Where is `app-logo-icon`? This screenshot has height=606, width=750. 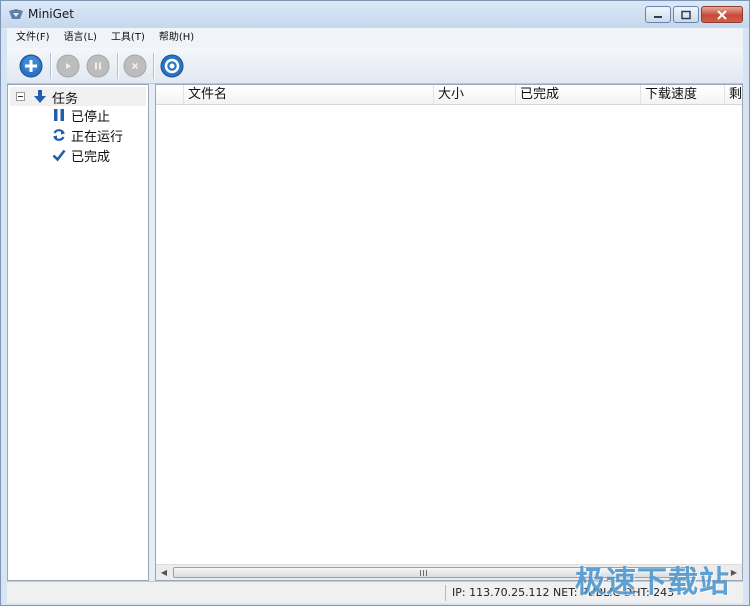
app-logo-icon is located at coordinates (16, 14).